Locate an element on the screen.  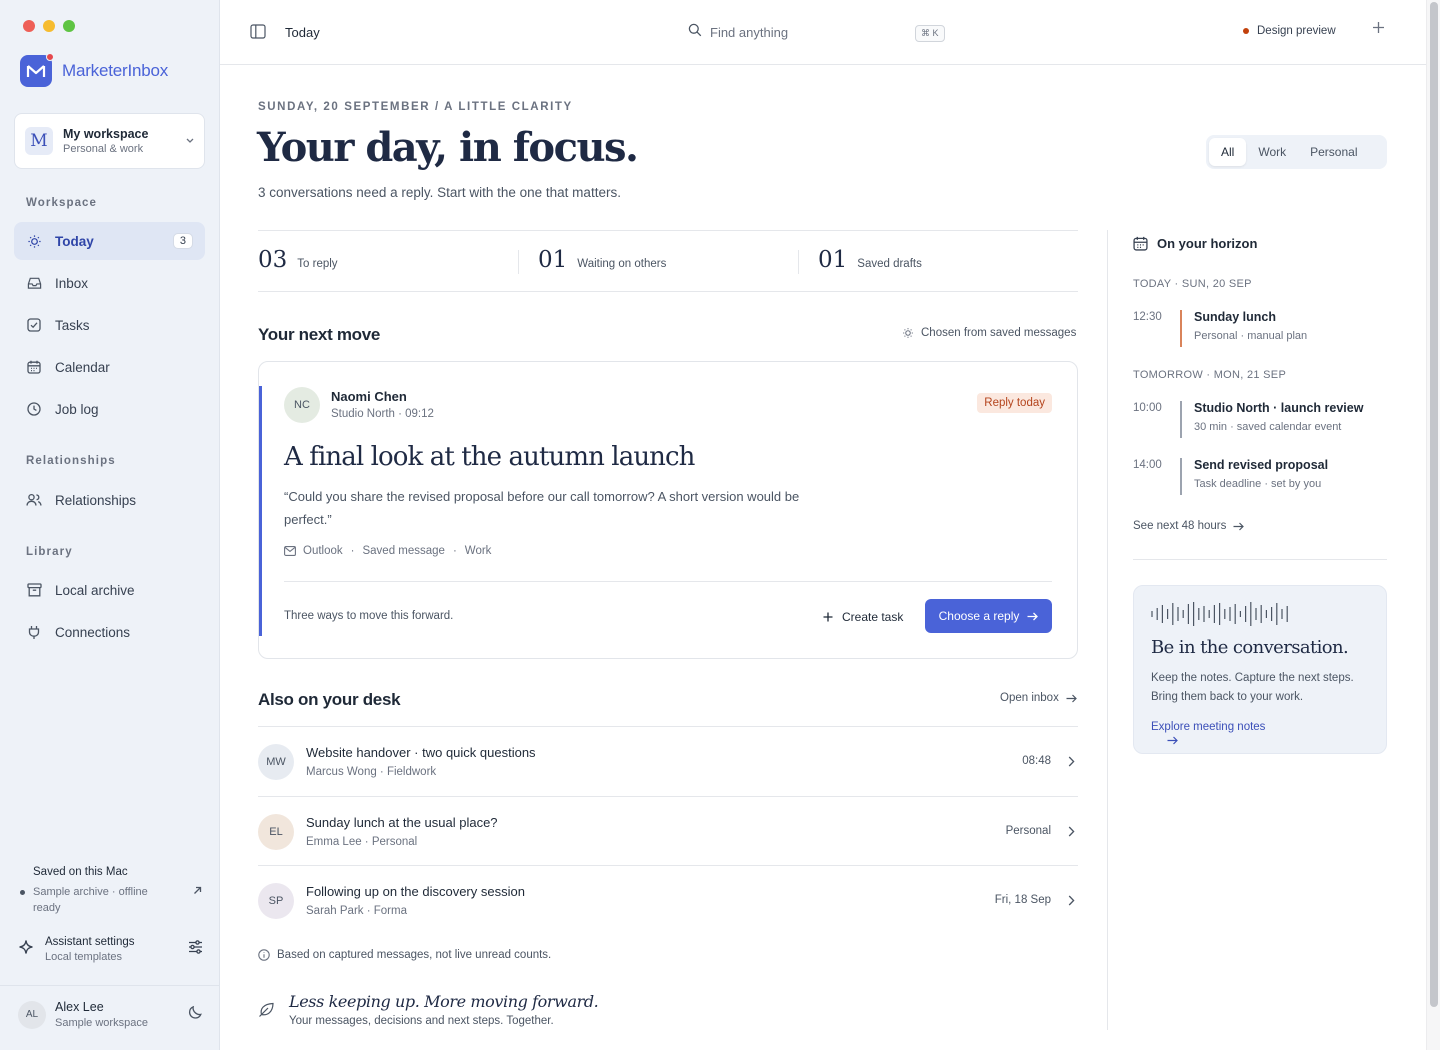
search-input: Find anything is located at coordinates (738, 32).